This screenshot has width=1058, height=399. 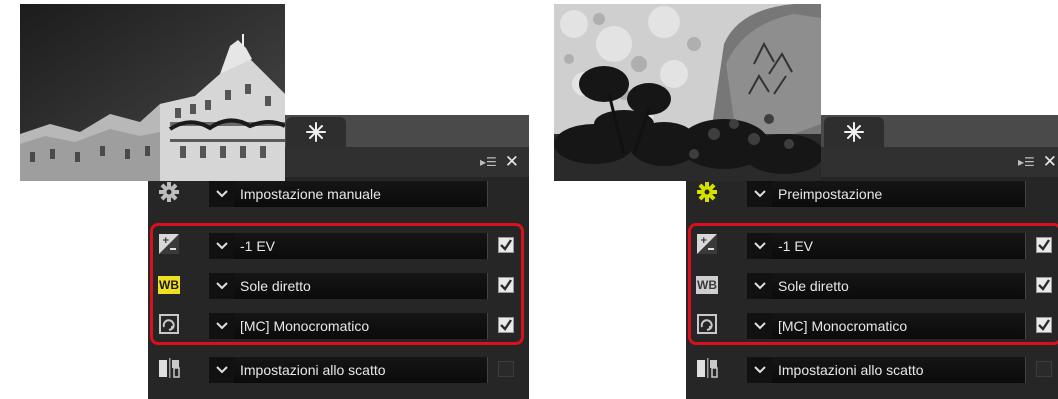 What do you see at coordinates (152, 92) in the screenshot?
I see `building-photo` at bounding box center [152, 92].